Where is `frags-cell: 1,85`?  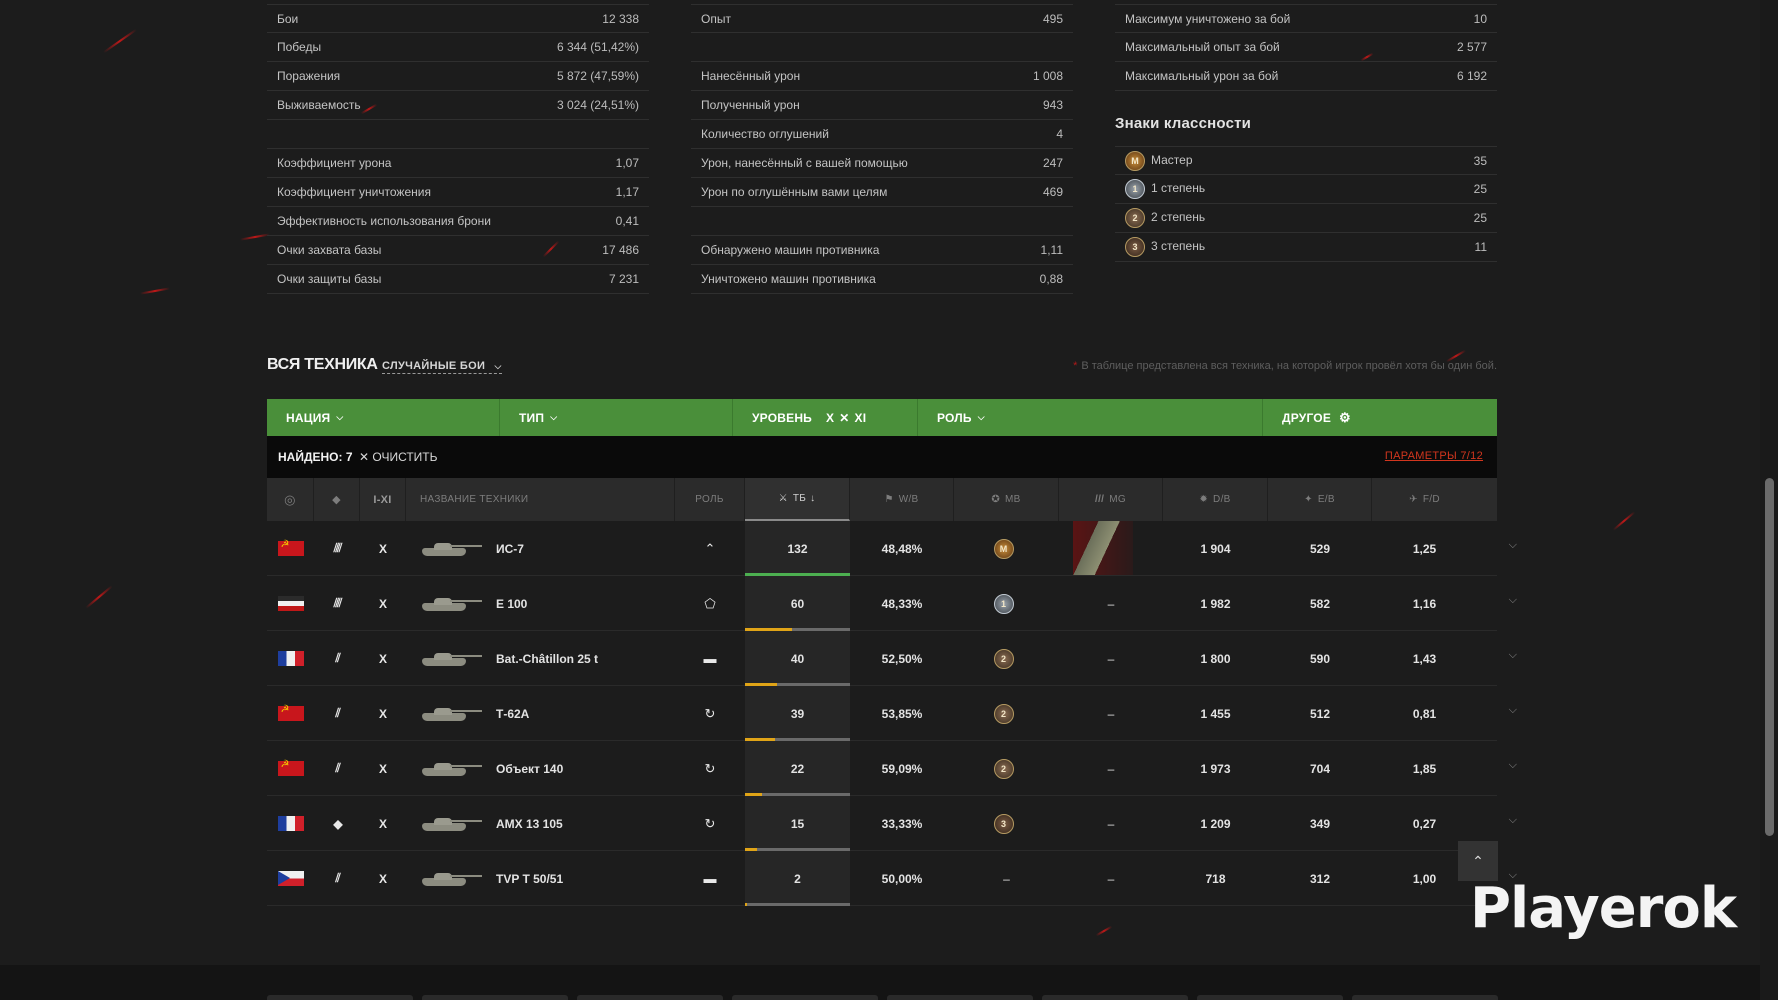
frags-cell: 1,85 is located at coordinates (1424, 768).